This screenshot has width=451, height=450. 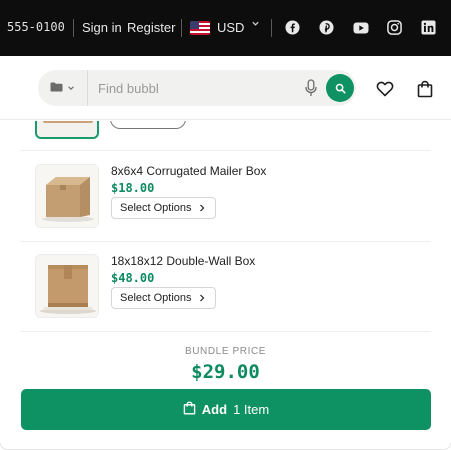 I want to click on top-bar: 555-0100 Sign in Register USD, so click(x=225, y=28).